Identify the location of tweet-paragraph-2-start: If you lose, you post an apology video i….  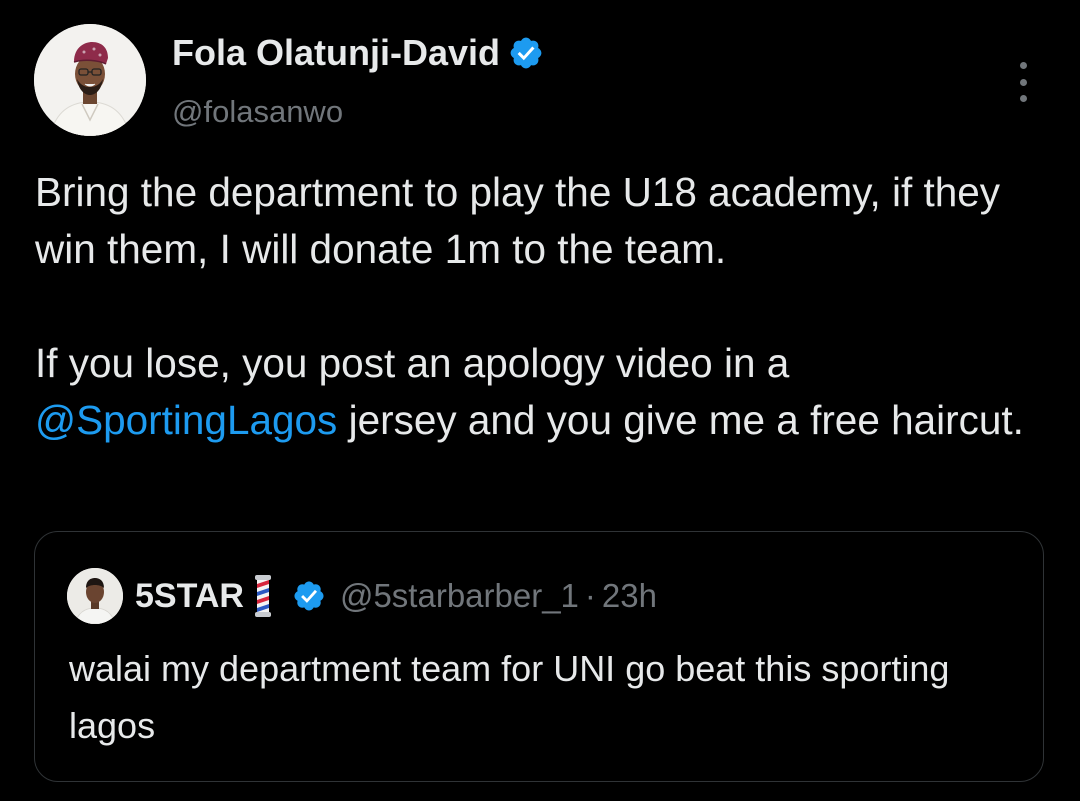
(412, 363).